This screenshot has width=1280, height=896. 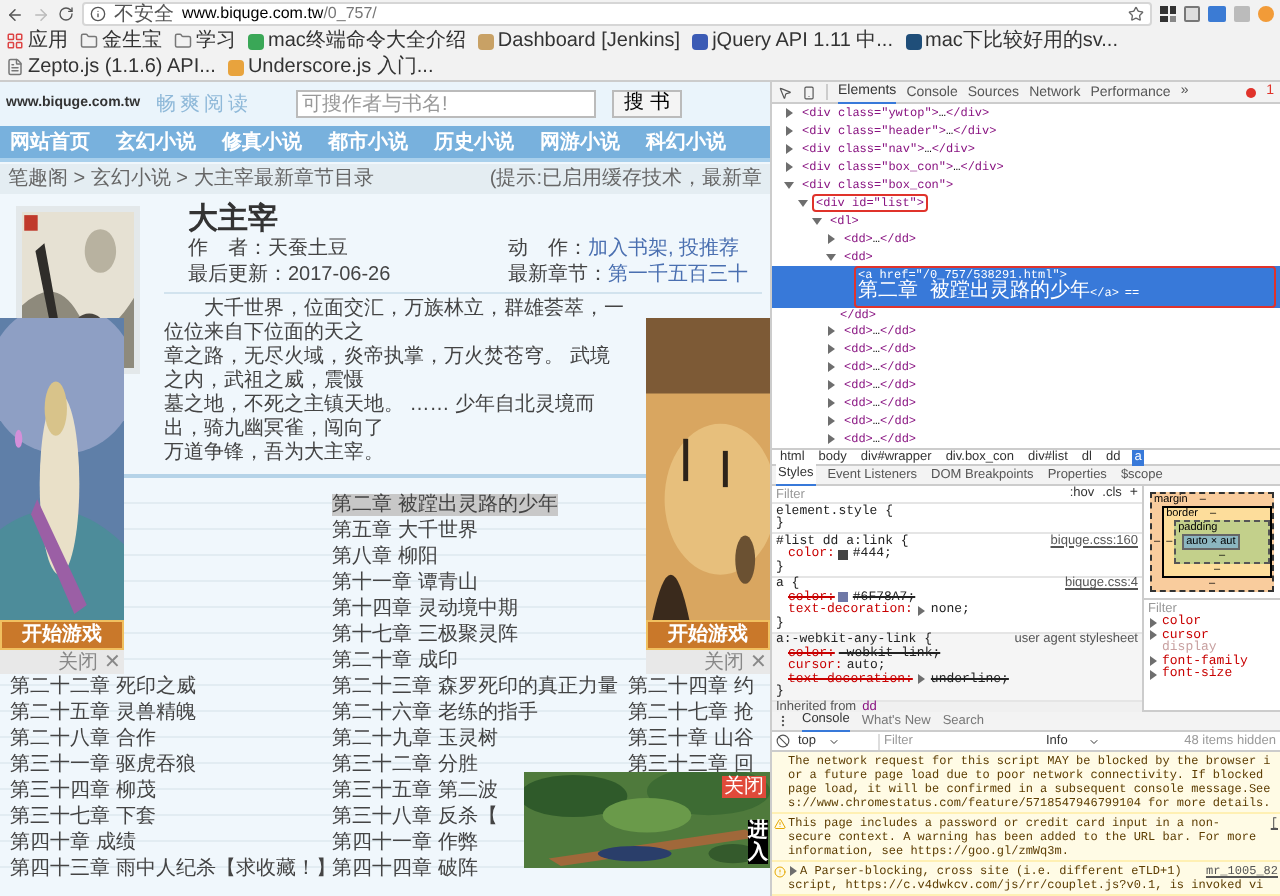 What do you see at coordinates (405, 765) in the screenshot?
I see `chapter-link: 第三十二章 分胜` at bounding box center [405, 765].